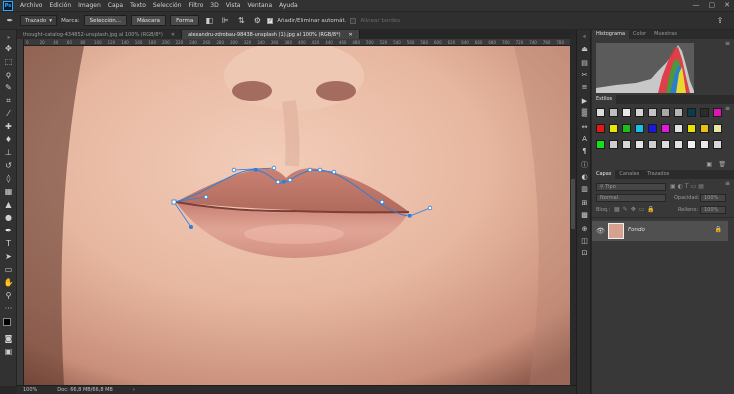  I want to click on align-edges-checkbox, so click(353, 20).